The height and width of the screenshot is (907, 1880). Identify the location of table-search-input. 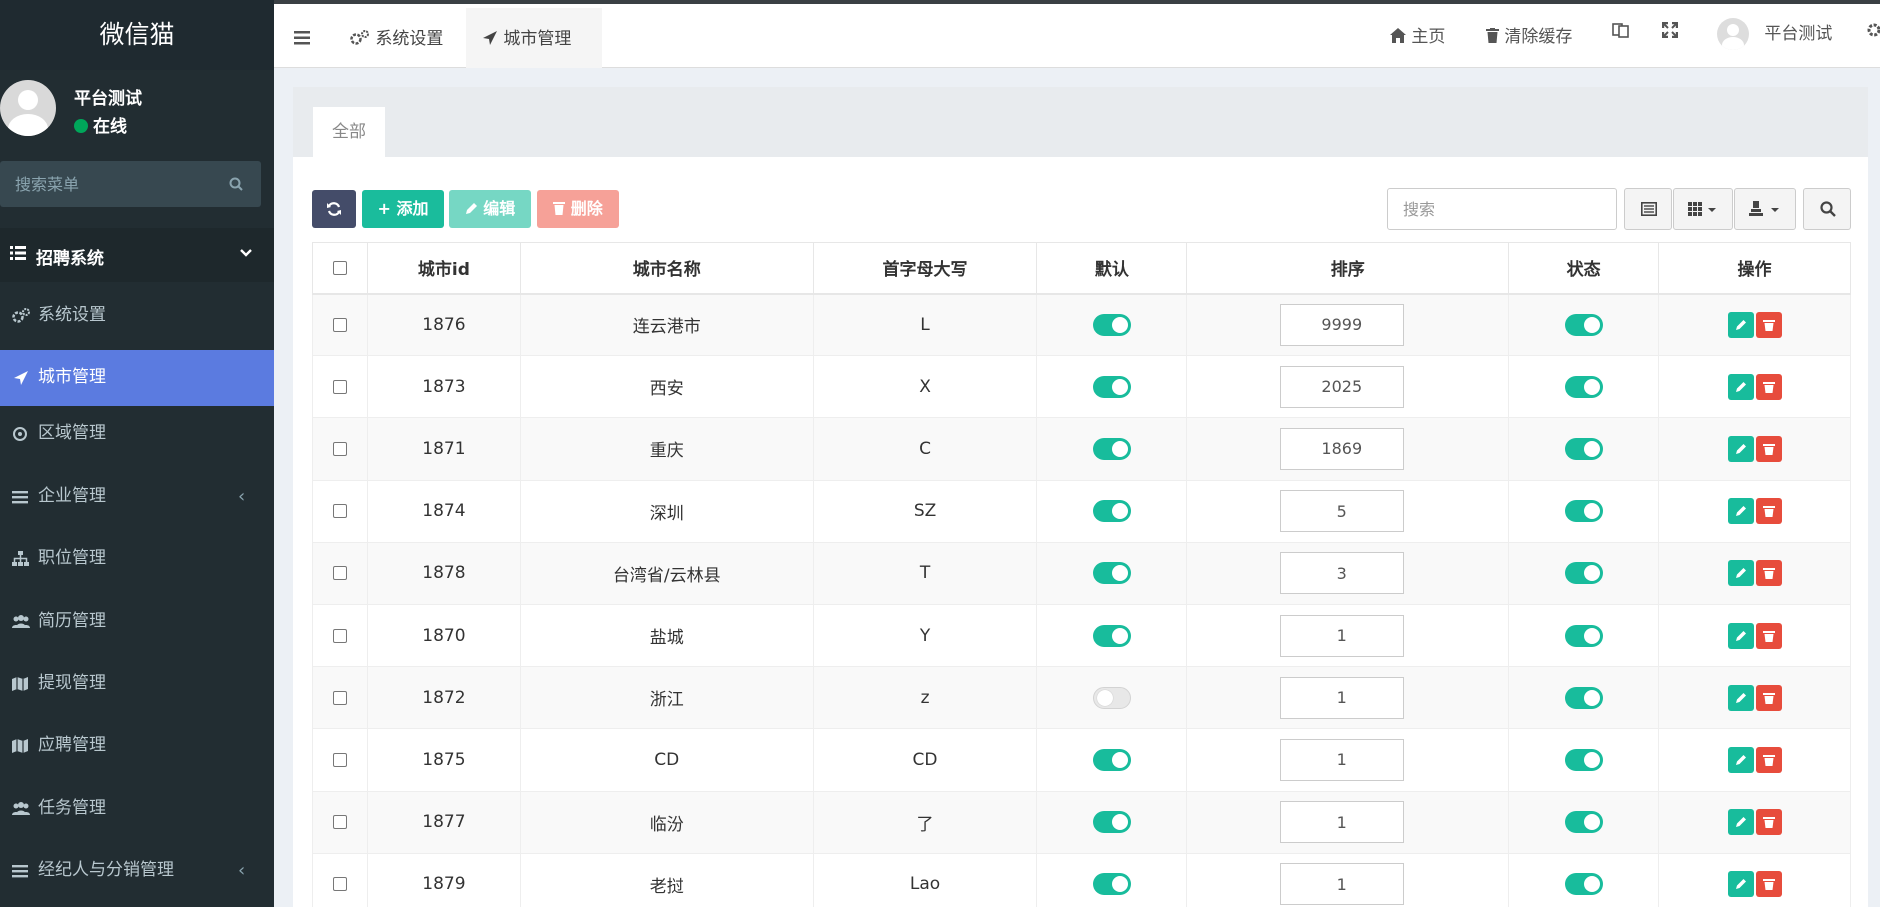
(1502, 209).